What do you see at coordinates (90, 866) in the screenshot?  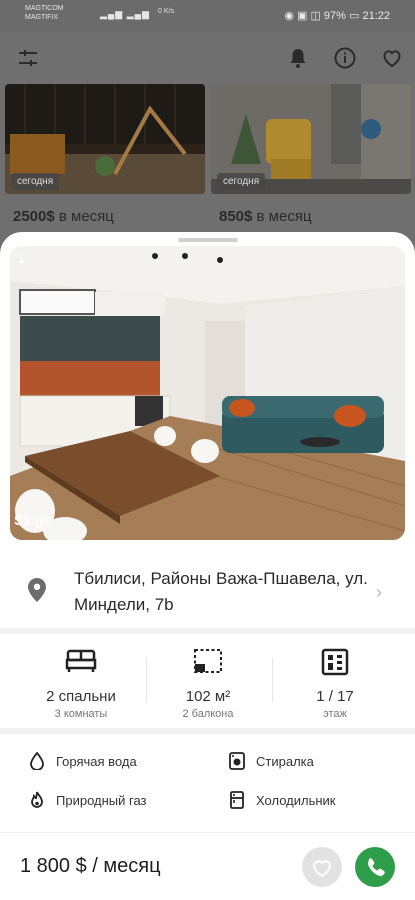 I see `monthly-price: 1 800 $ / месяц` at bounding box center [90, 866].